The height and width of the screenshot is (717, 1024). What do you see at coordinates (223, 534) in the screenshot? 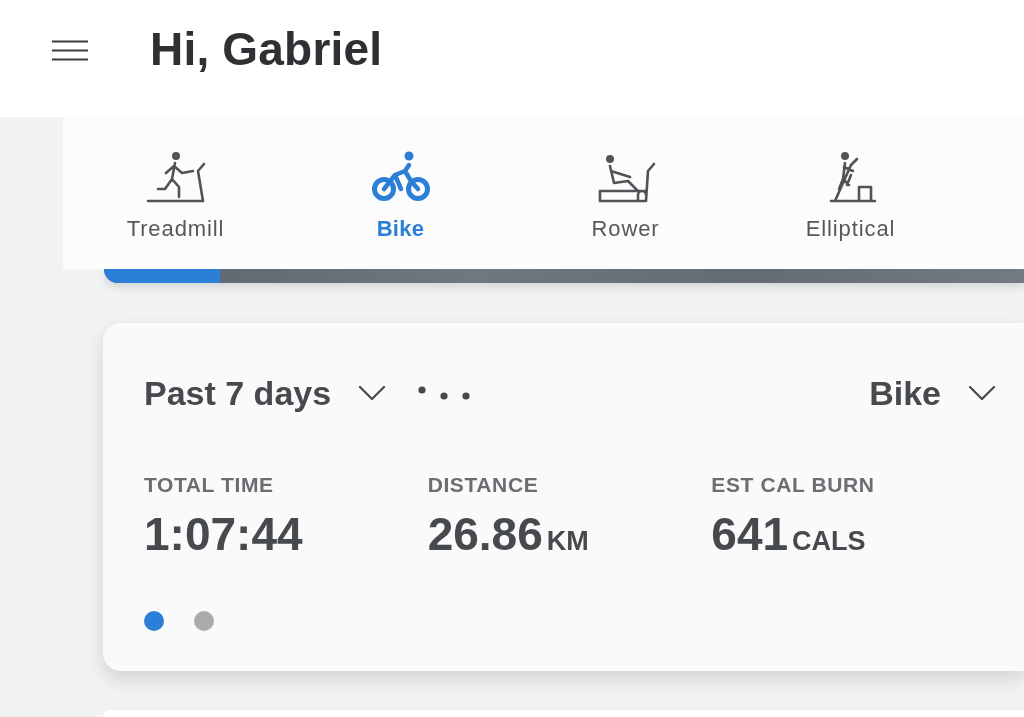
I see `stat-value: 1:07:44` at bounding box center [223, 534].